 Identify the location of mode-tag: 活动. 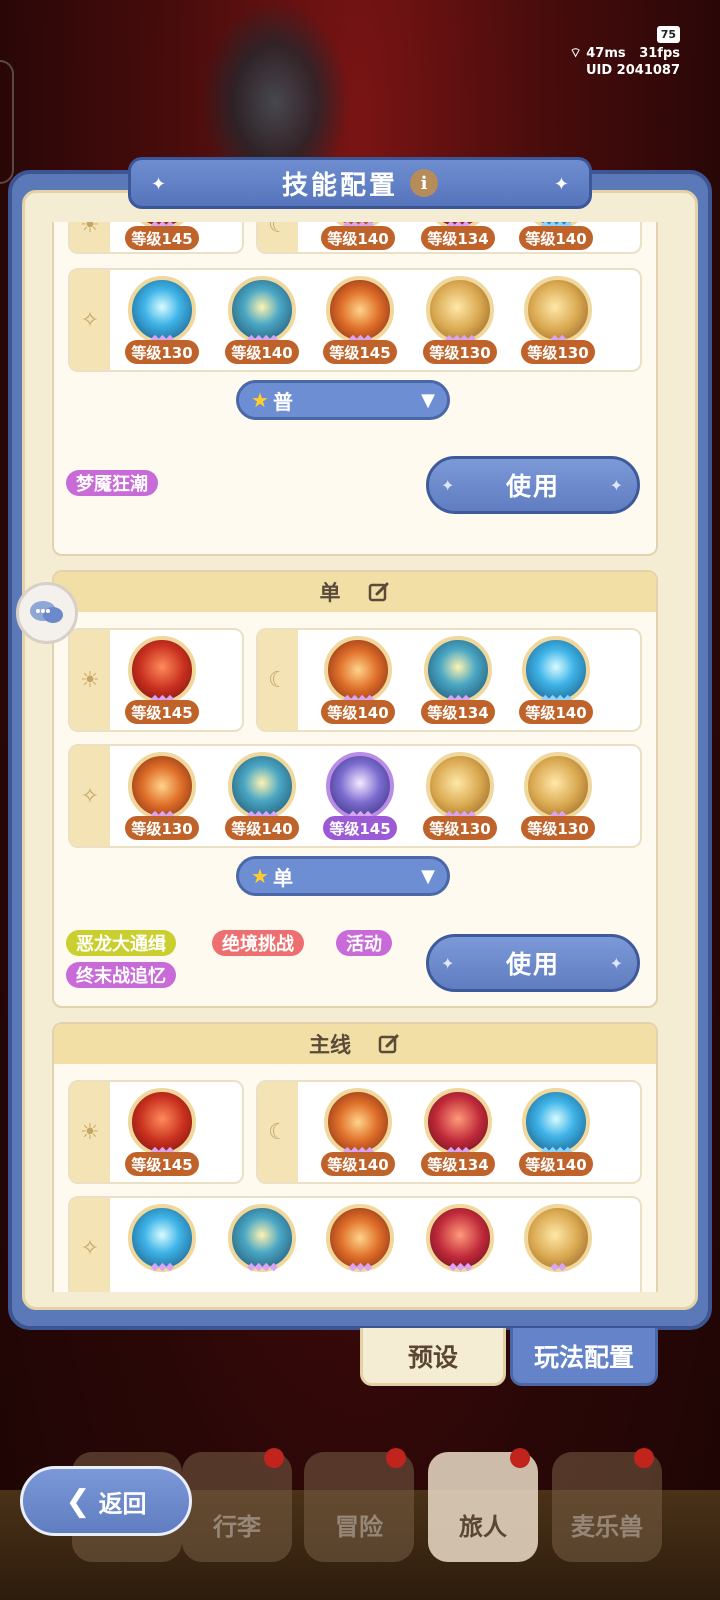
(364, 943).